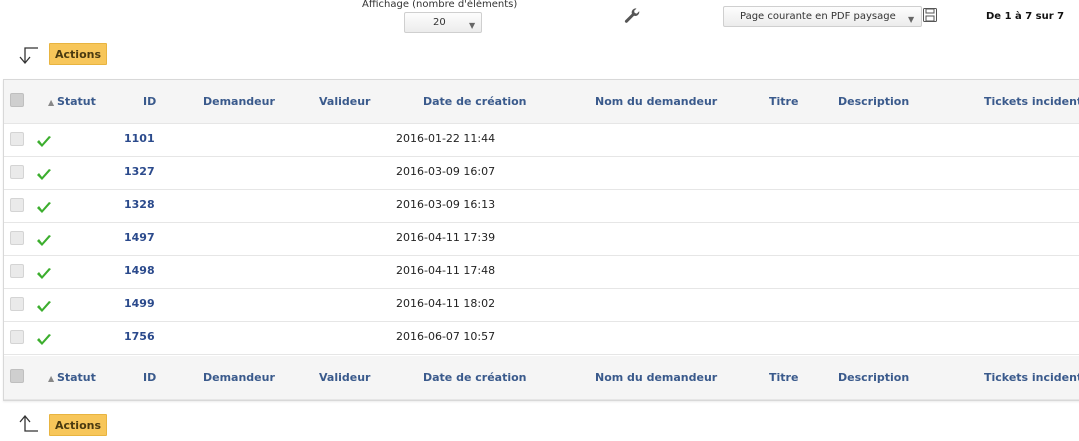  I want to click on table-row: 1756 2016-06-07 10:57, so click(541, 338).